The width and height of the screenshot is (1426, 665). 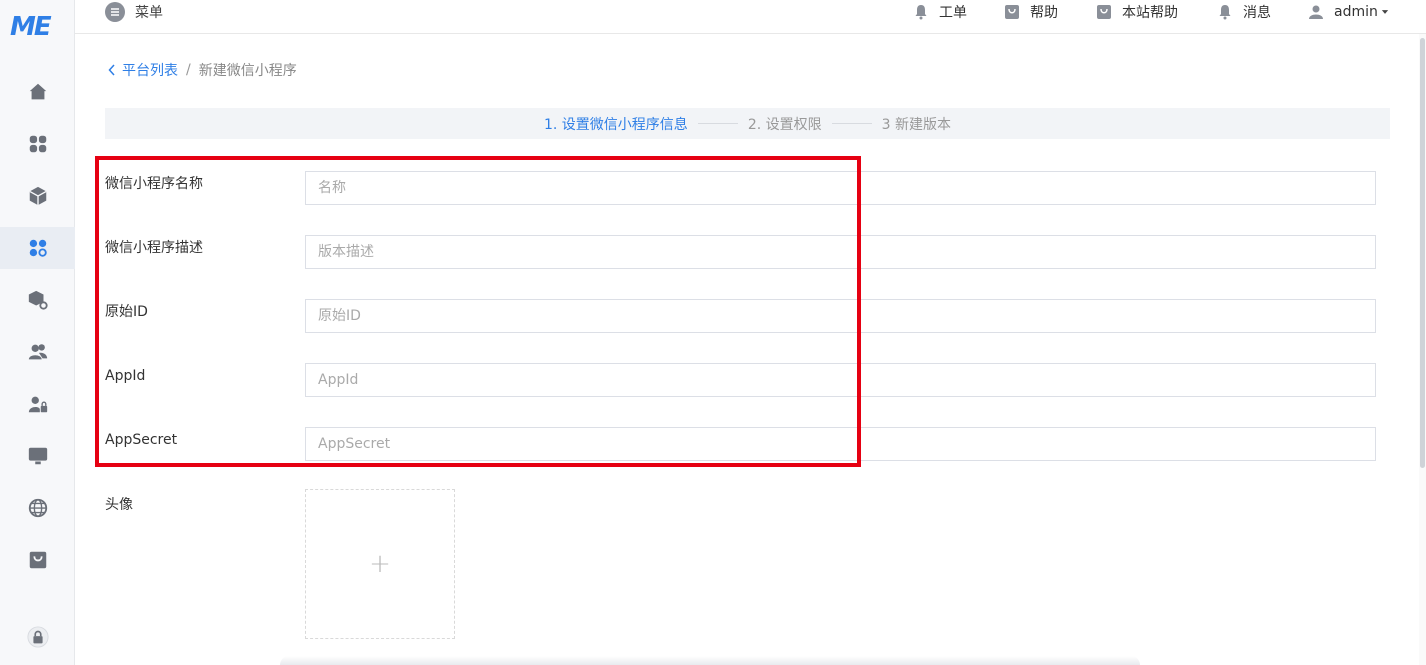 I want to click on sidebar: ME, so click(x=37, y=332).